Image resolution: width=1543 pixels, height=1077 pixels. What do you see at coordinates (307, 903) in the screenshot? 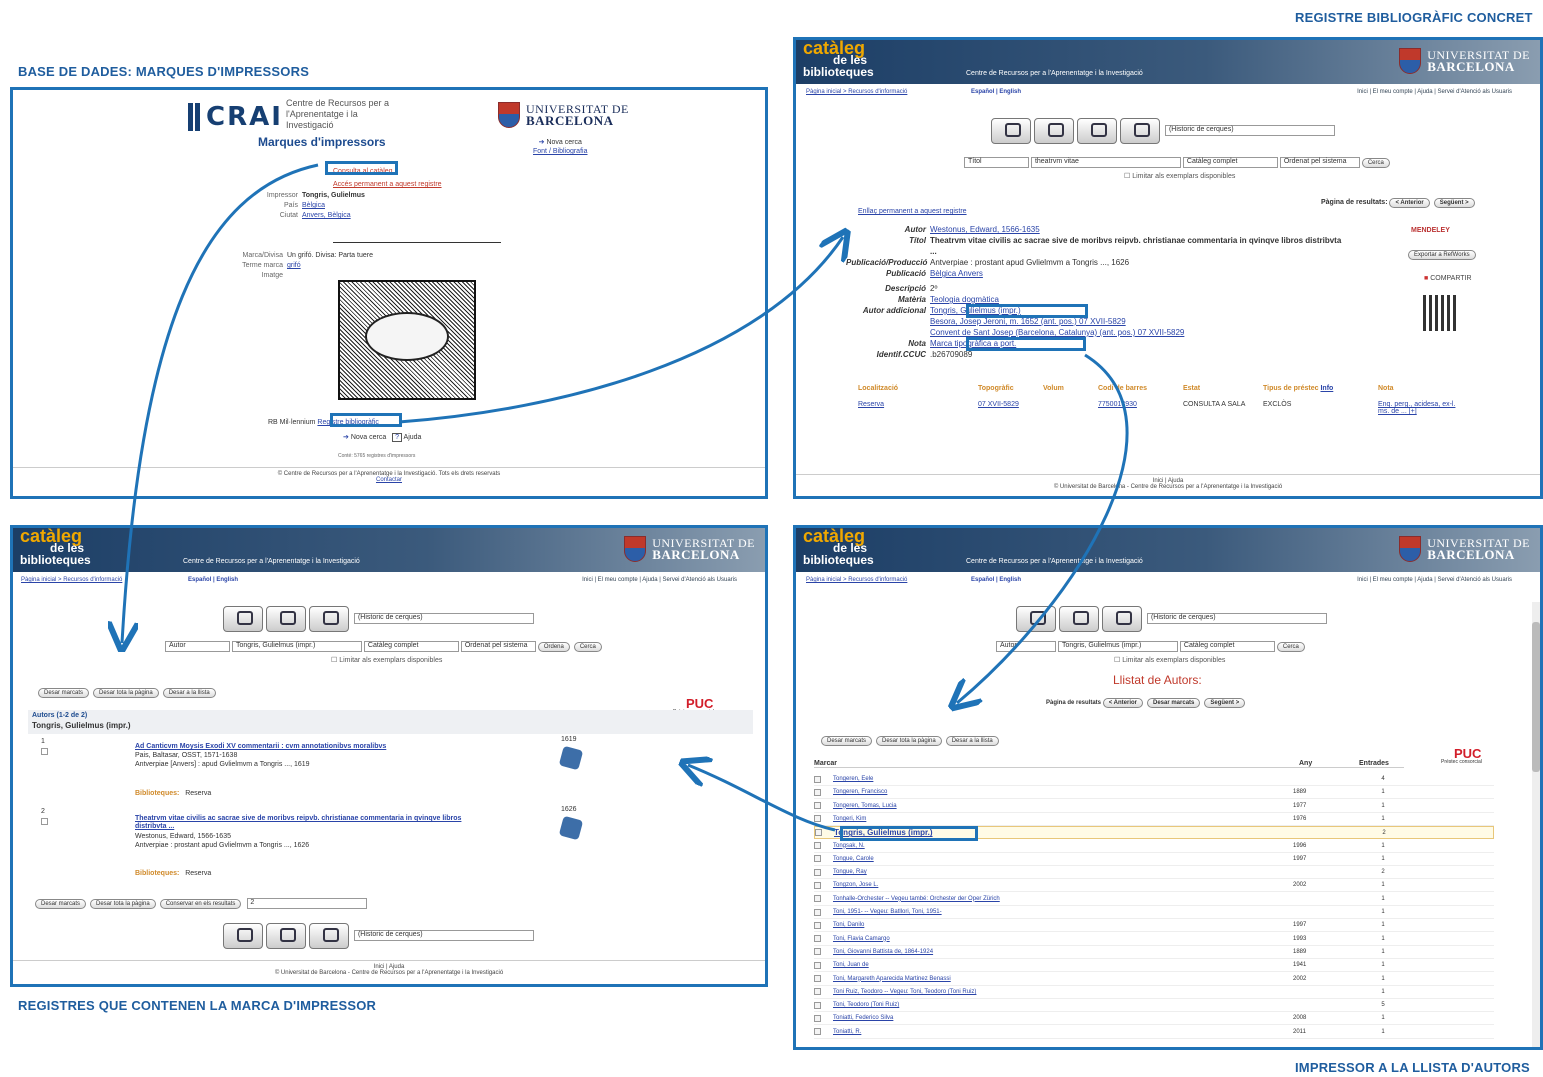
I see `keep-results-input: 2` at bounding box center [307, 903].